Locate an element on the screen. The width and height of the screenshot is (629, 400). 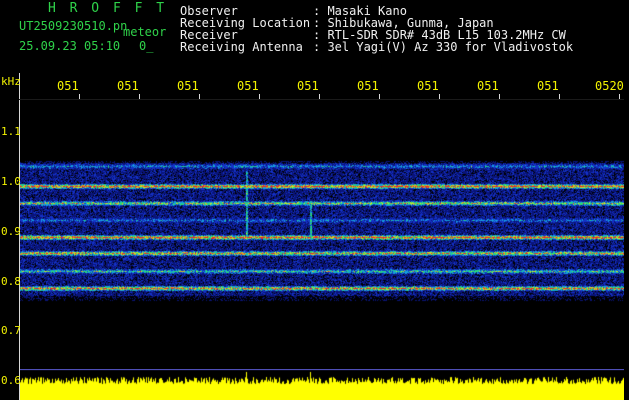
y-tick-label: 1.0 is located at coordinates (11, 181).